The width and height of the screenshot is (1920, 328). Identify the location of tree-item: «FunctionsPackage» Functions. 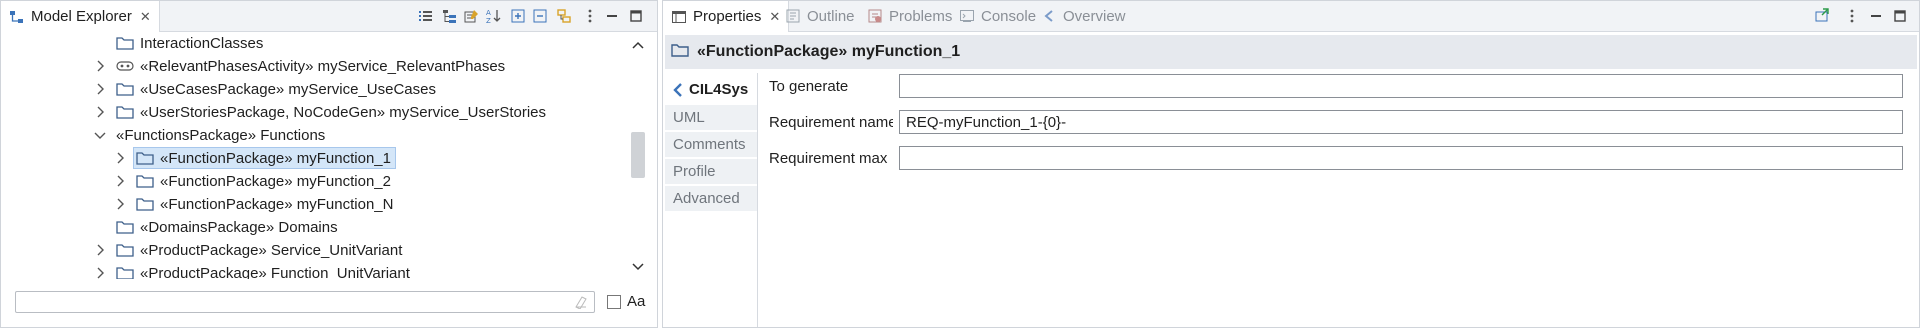
(211, 135).